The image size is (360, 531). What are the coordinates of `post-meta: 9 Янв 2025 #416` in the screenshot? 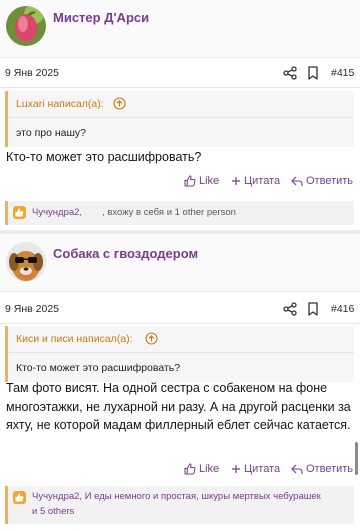 It's located at (180, 310).